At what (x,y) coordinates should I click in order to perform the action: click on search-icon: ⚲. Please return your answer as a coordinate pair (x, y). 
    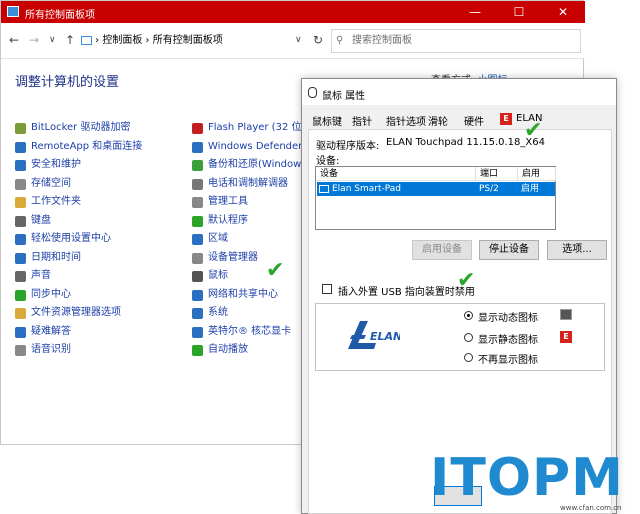
    Looking at the image, I should click on (340, 40).